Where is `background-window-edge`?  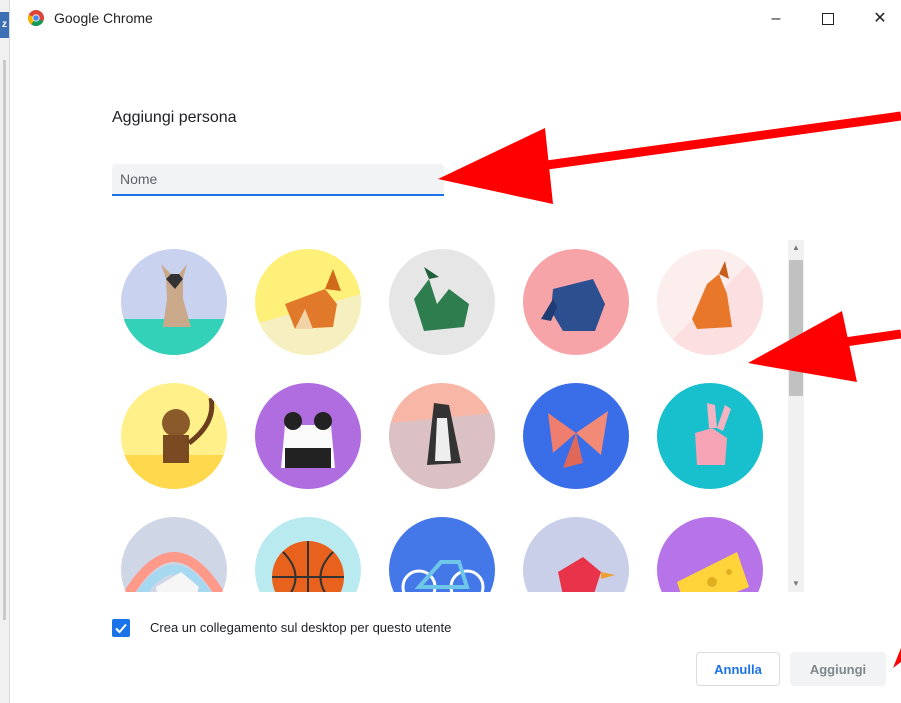 background-window-edge is located at coordinates (4, 340).